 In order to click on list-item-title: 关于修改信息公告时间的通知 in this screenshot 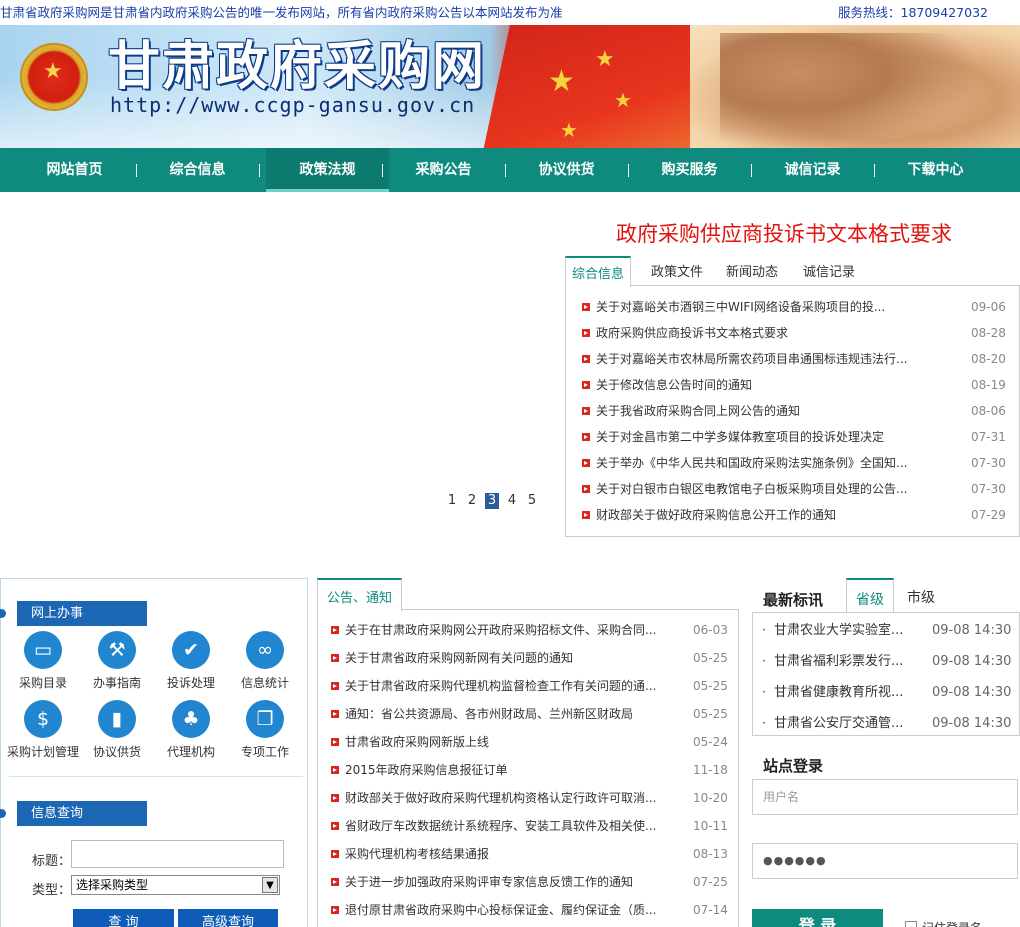, I will do `click(674, 385)`.